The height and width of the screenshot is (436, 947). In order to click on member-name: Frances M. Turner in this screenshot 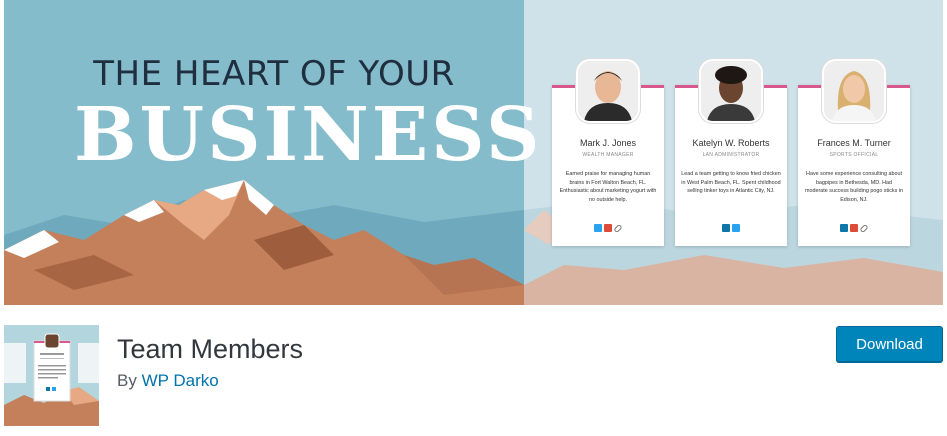, I will do `click(854, 143)`.